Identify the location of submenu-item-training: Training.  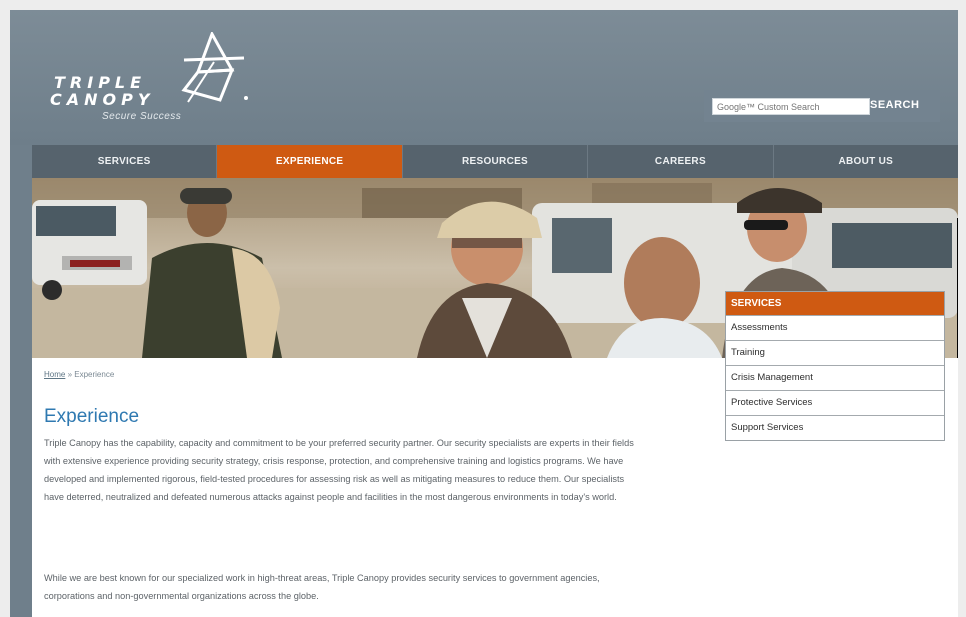
(835, 352).